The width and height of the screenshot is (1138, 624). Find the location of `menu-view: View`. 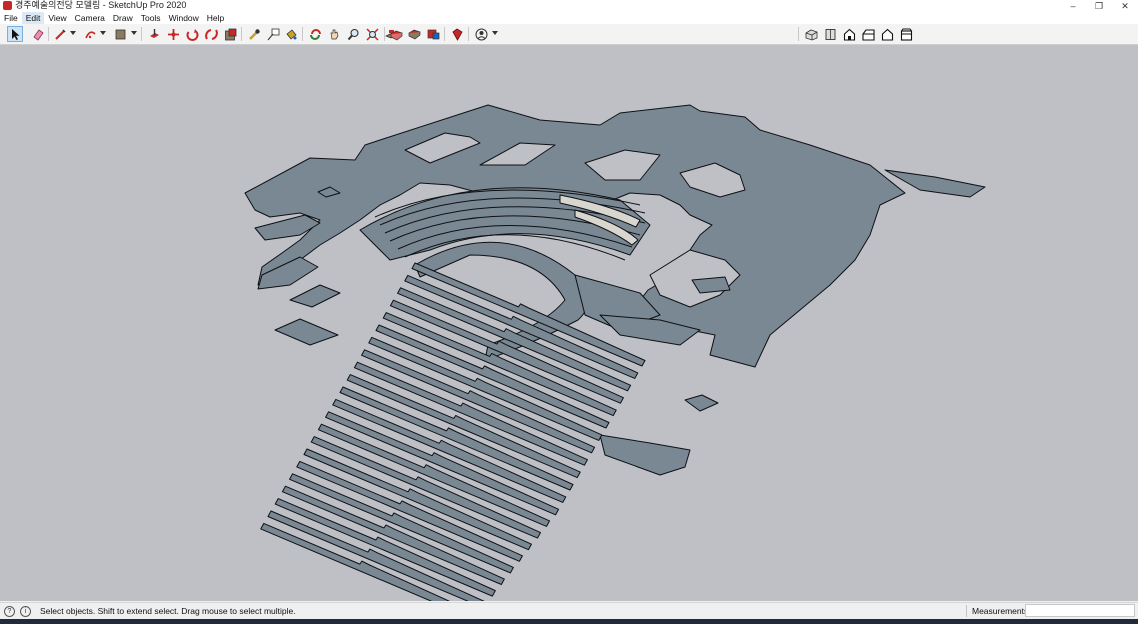

menu-view: View is located at coordinates (57, 18).